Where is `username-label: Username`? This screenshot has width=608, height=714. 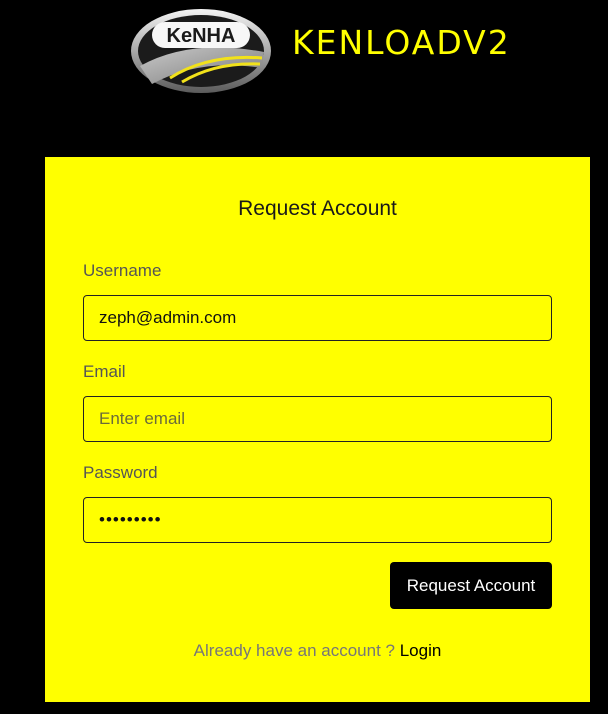
username-label: Username is located at coordinates (122, 270).